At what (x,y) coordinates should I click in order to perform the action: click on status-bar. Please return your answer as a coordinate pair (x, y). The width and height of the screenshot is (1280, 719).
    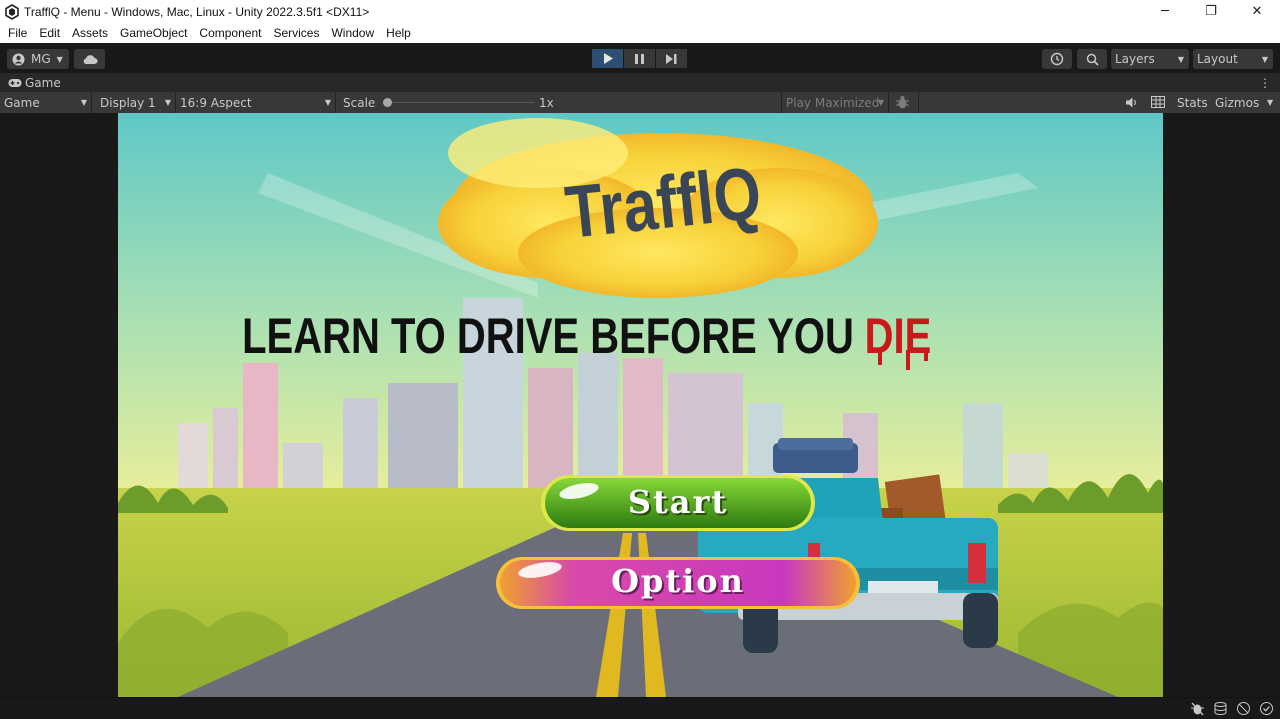
    Looking at the image, I should click on (640, 708).